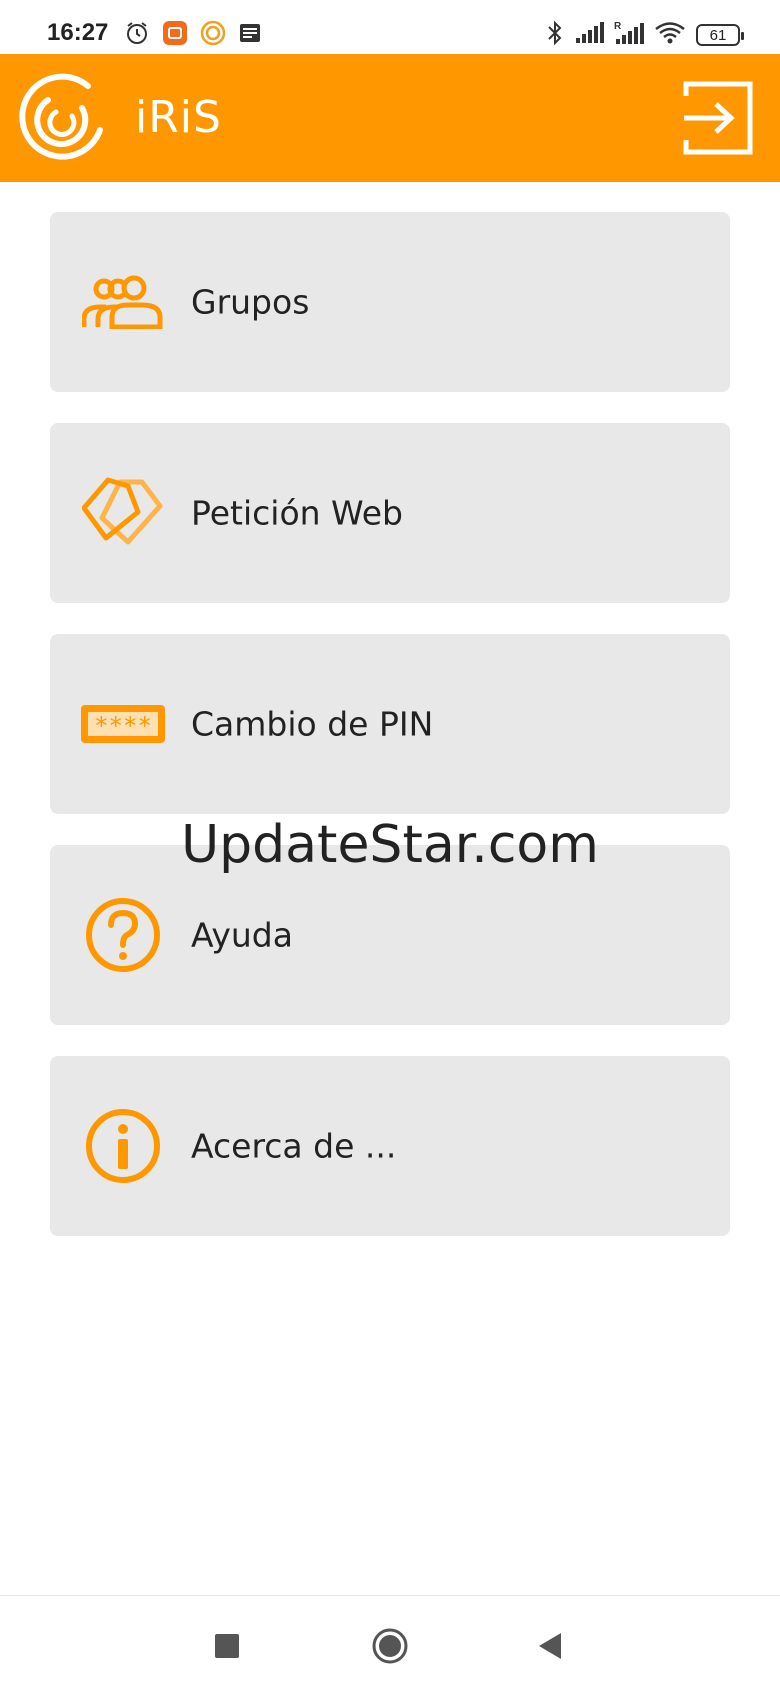 The image size is (780, 1690). I want to click on logout-icon, so click(718, 118).